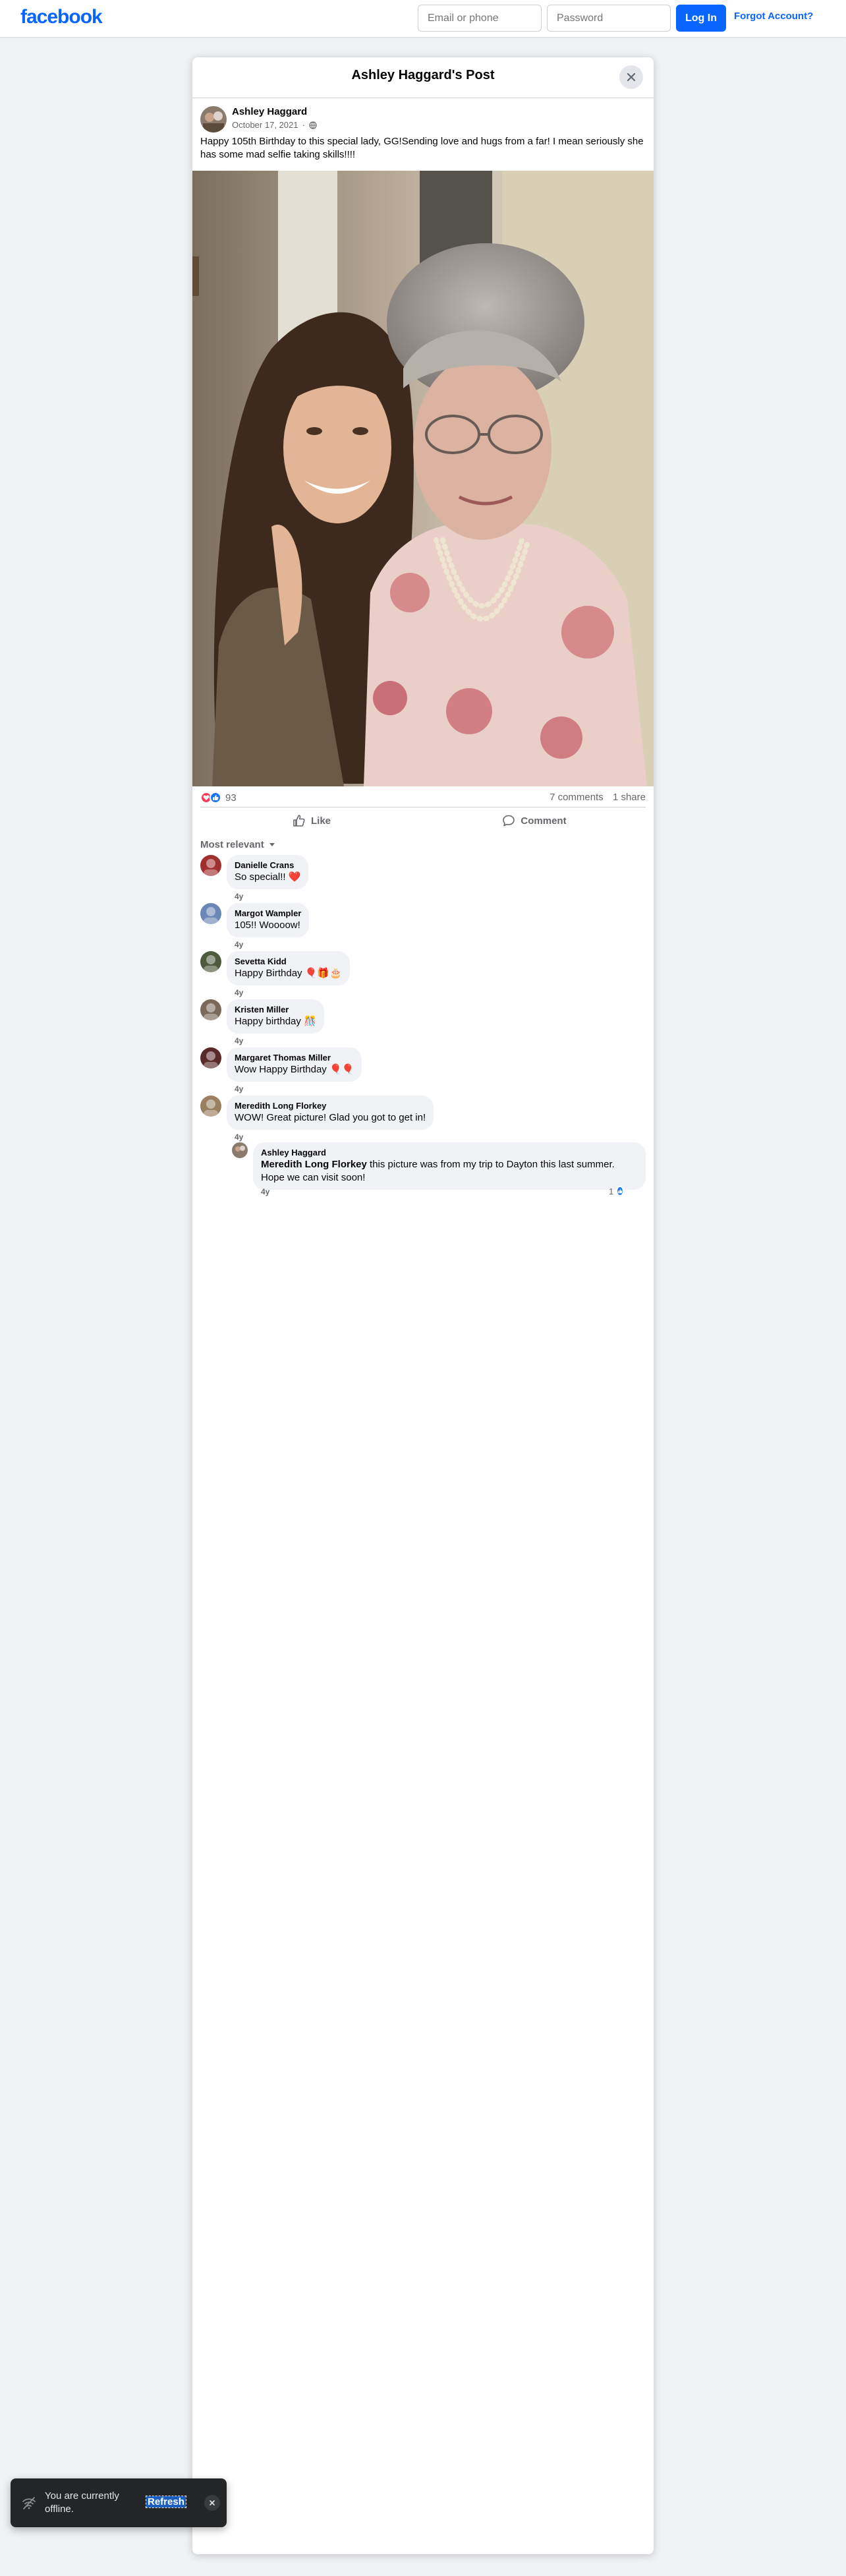 This screenshot has width=846, height=2576. What do you see at coordinates (265, 1191) in the screenshot?
I see `reply-time: 4y` at bounding box center [265, 1191].